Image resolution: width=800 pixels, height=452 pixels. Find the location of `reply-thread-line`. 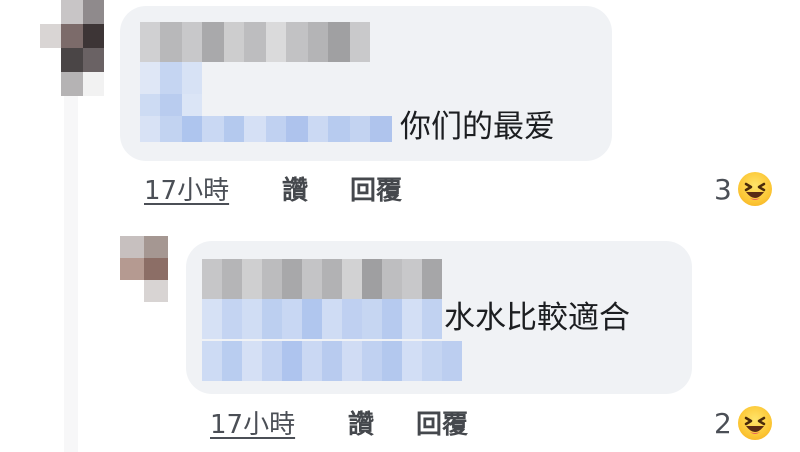

reply-thread-line is located at coordinates (71, 274).